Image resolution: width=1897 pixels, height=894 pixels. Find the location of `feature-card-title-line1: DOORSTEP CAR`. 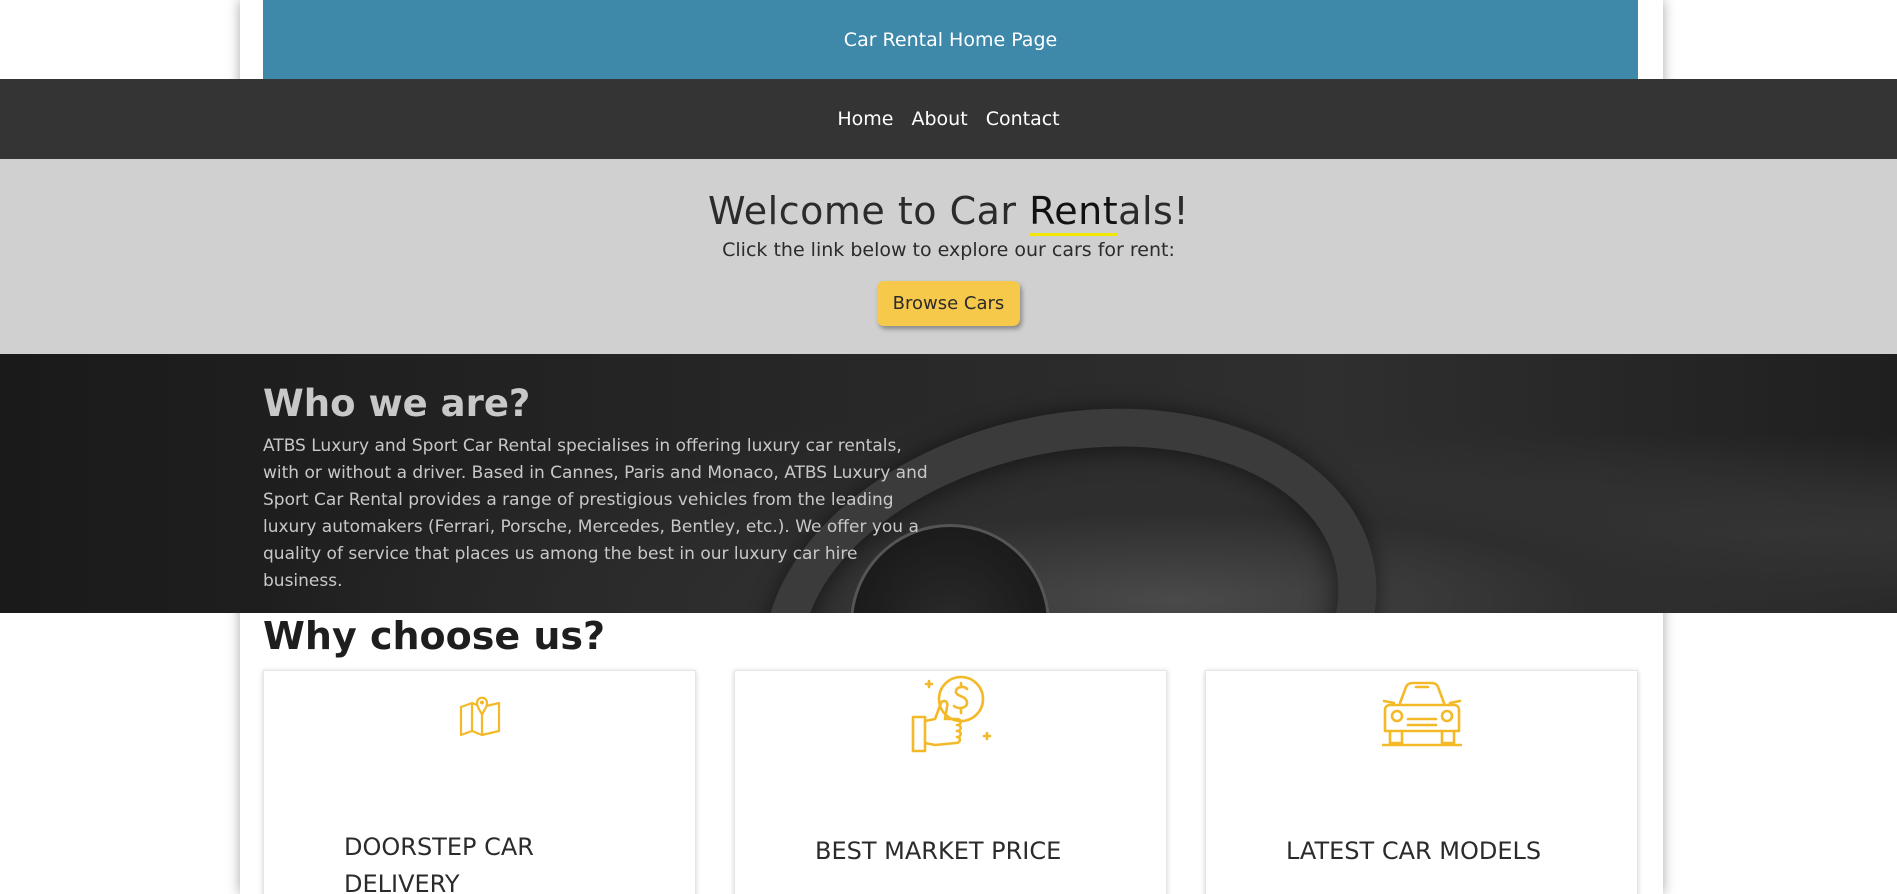

feature-card-title-line1: DOORSTEP CAR is located at coordinates (439, 847).